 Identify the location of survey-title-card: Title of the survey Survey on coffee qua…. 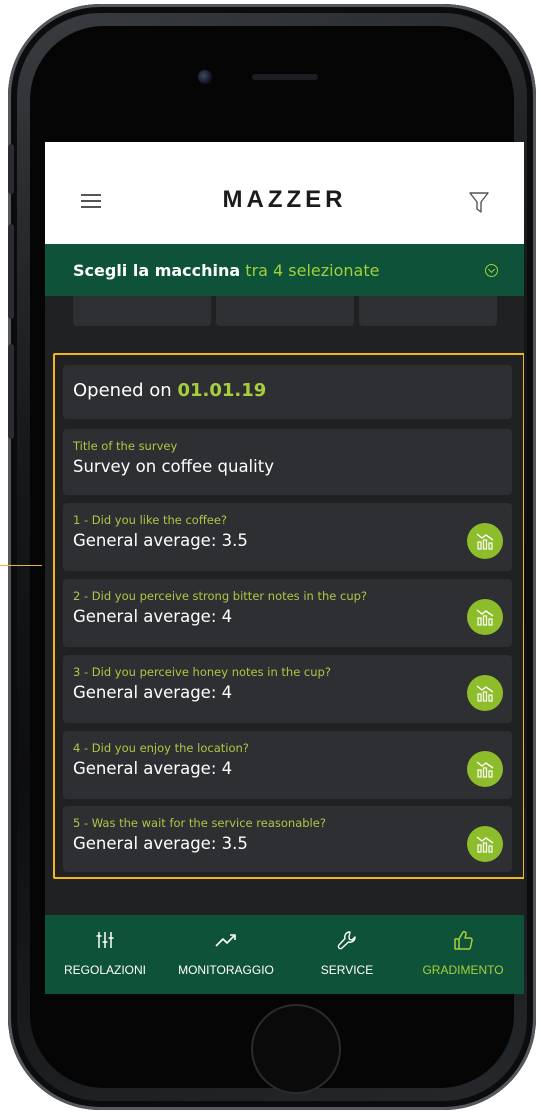
(287, 462).